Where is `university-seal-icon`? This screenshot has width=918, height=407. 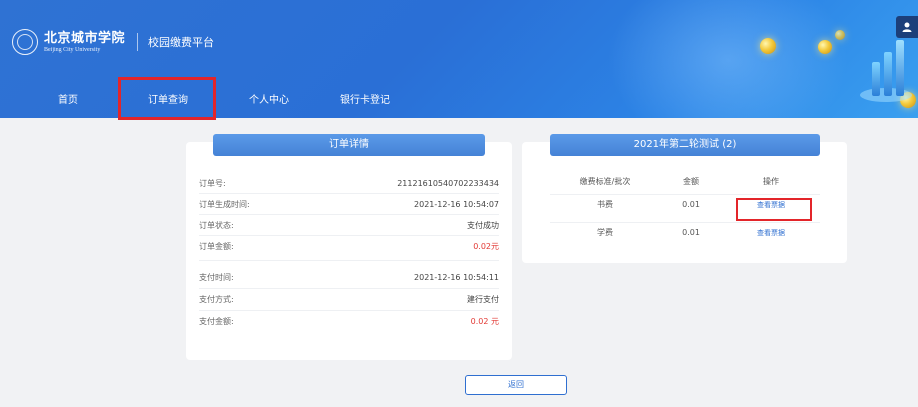
university-seal-icon is located at coordinates (25, 42).